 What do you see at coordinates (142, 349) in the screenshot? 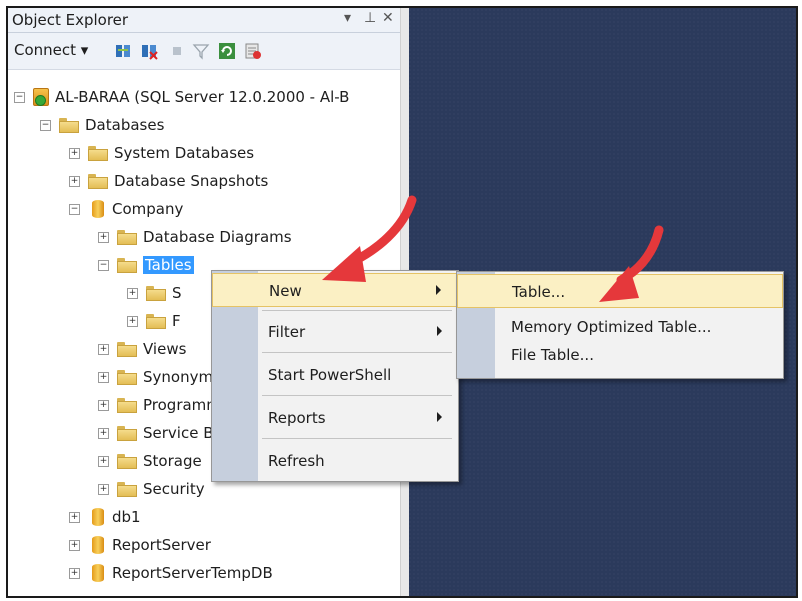
I see `tree-item-views: + Views` at bounding box center [142, 349].